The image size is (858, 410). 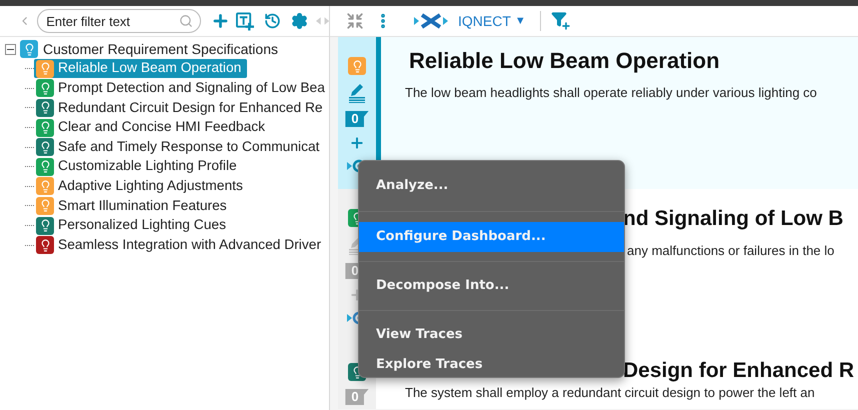 I want to click on tree-item: Customer Requirement Specifications, so click(x=160, y=49).